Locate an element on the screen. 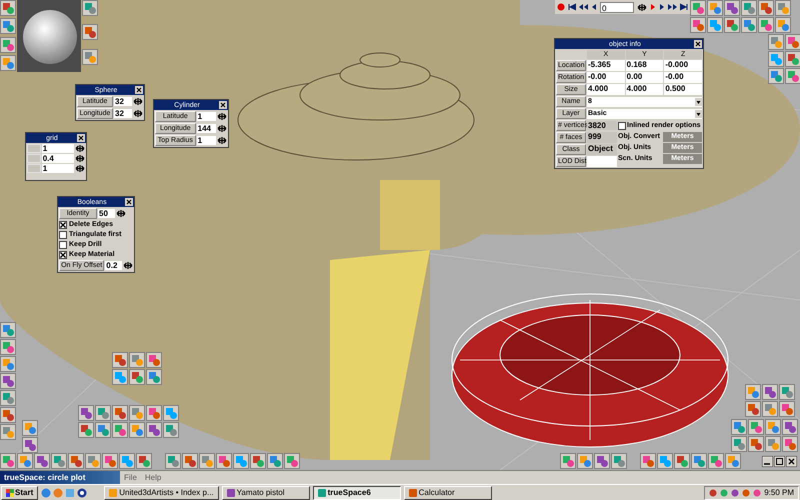  input-field: -0.000 is located at coordinates (683, 65).